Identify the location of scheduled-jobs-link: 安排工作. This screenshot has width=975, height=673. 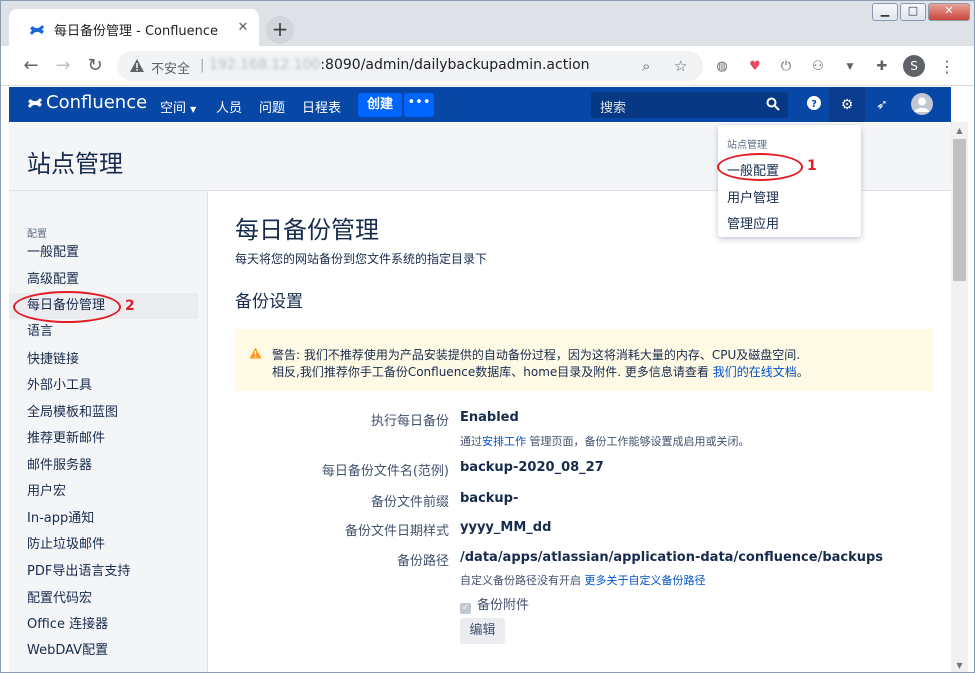
(504, 441).